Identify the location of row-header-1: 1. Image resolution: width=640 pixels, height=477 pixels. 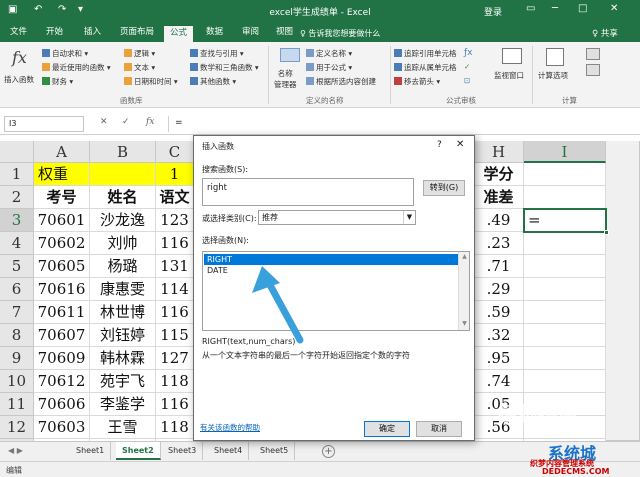
(17, 174).